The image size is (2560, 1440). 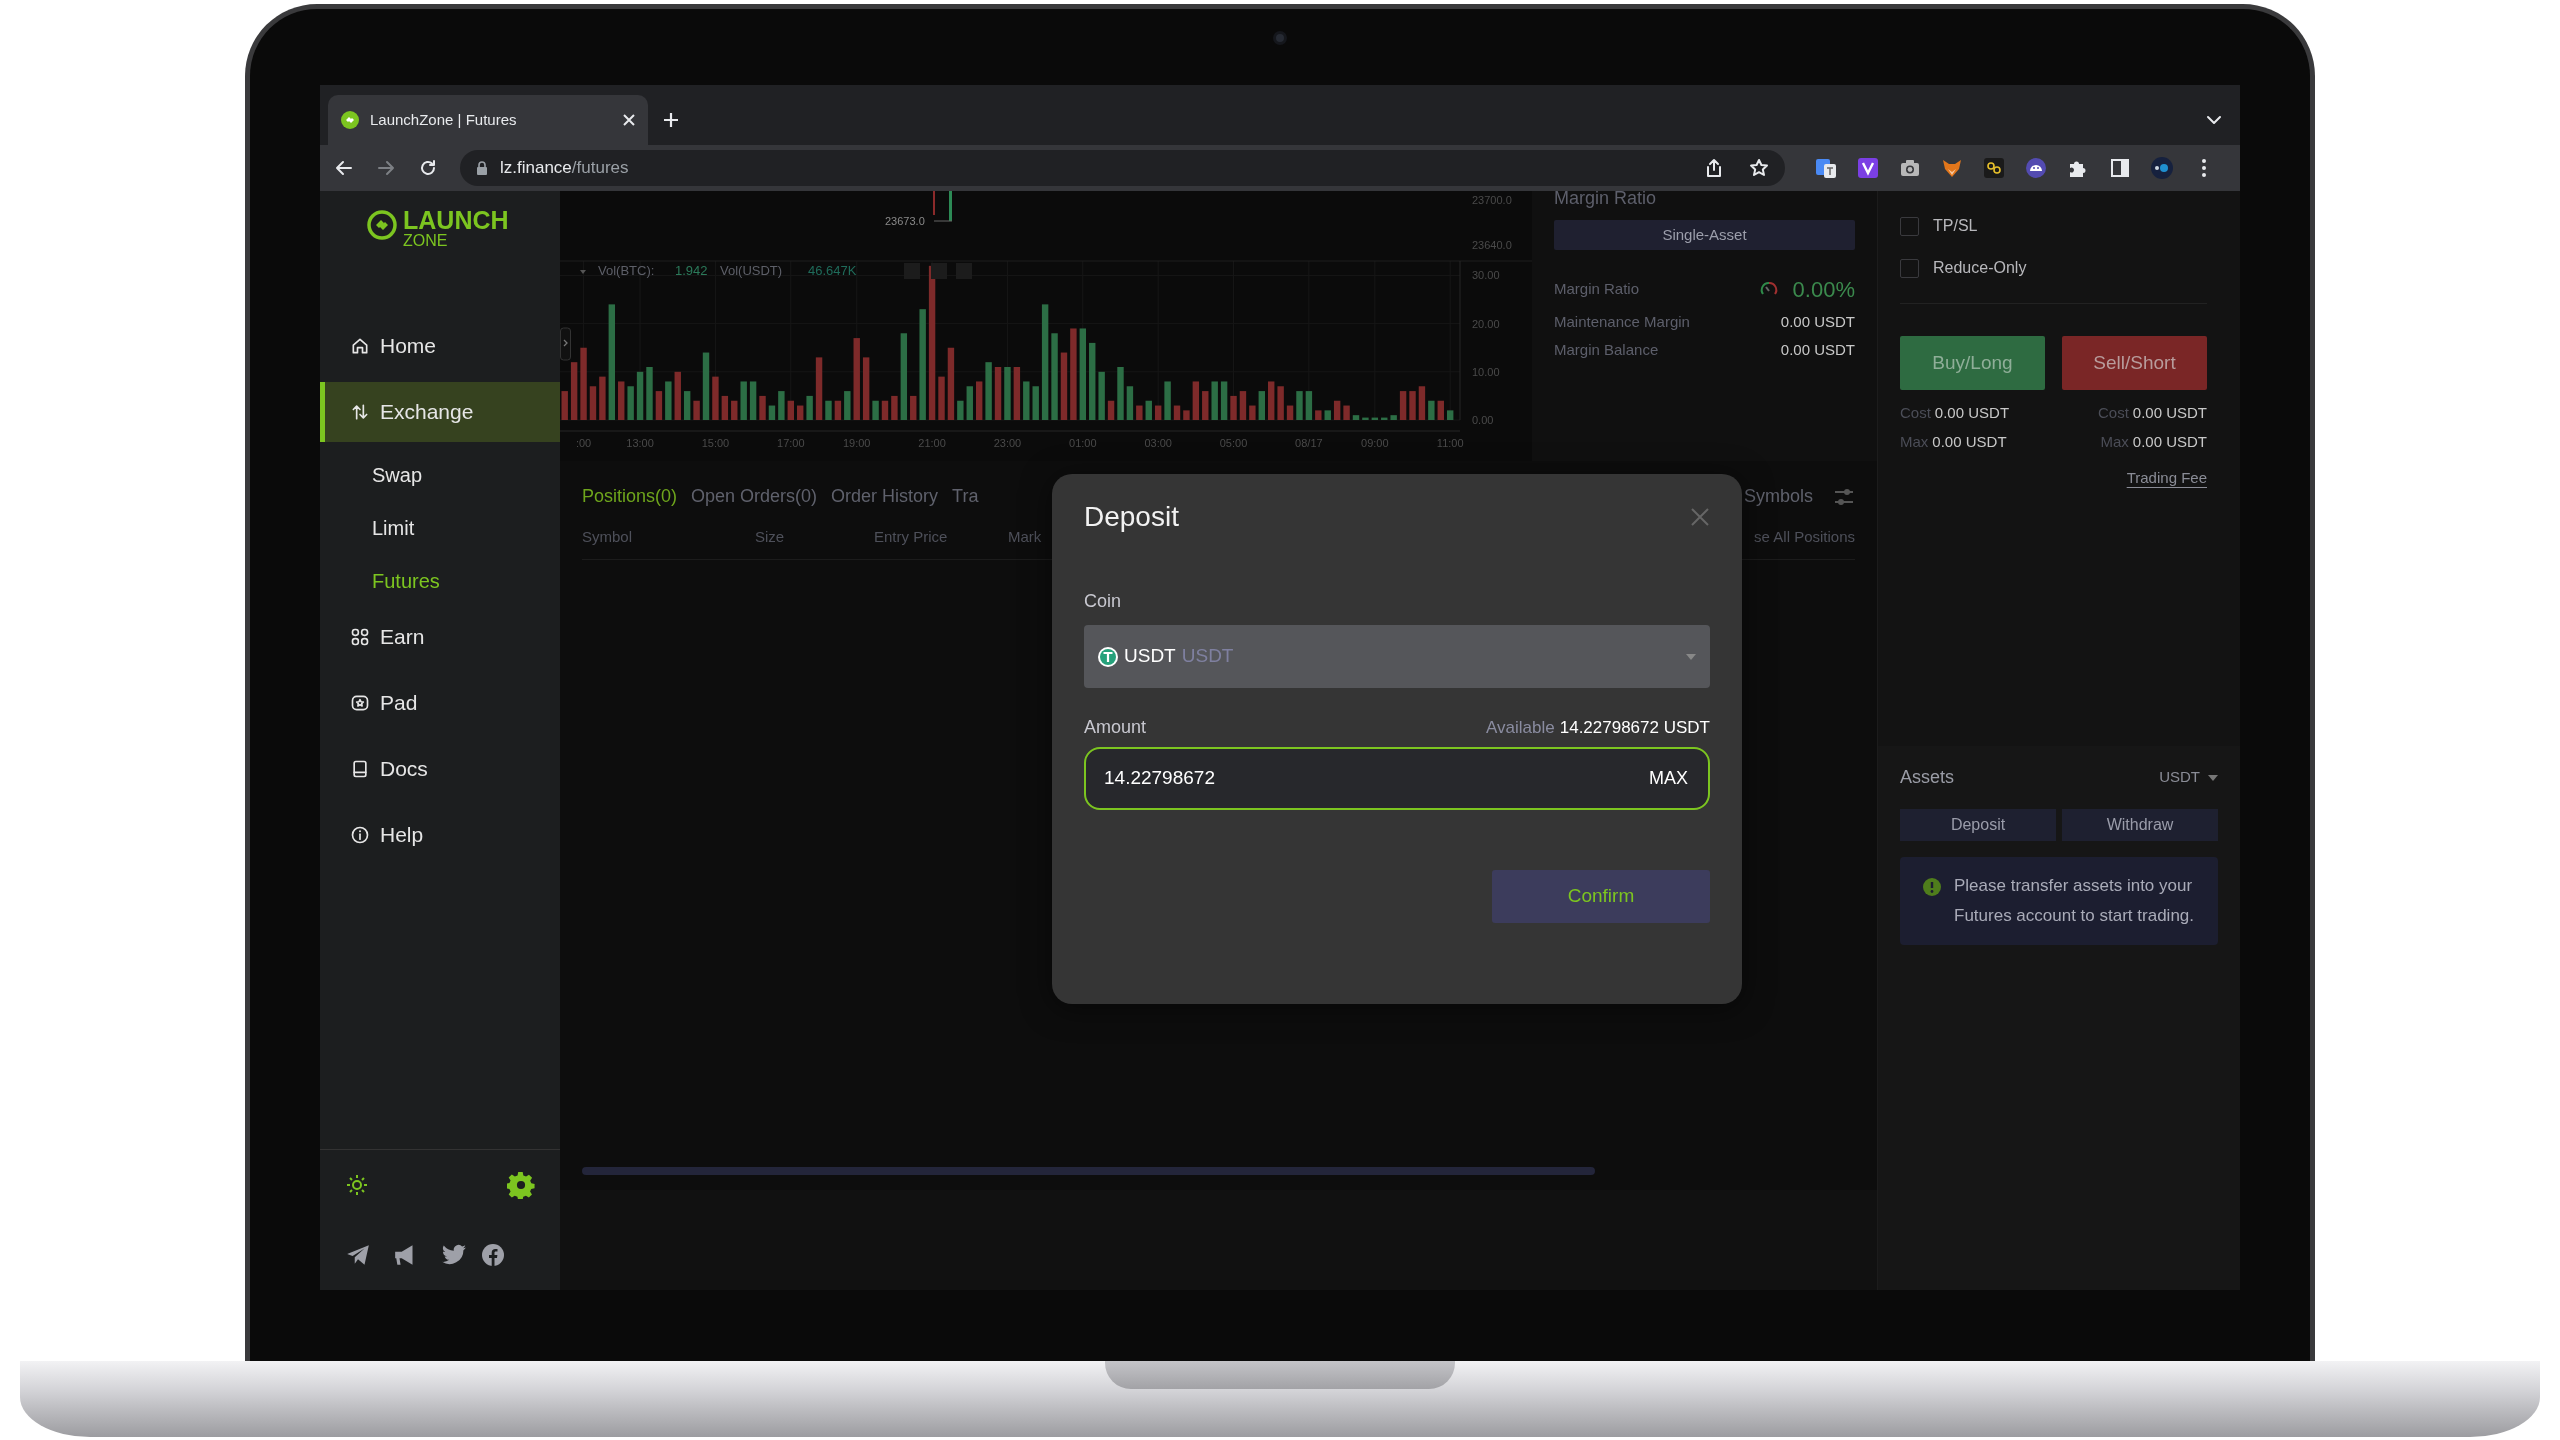 I want to click on asset-button: Withdraw, so click(x=2140, y=825).